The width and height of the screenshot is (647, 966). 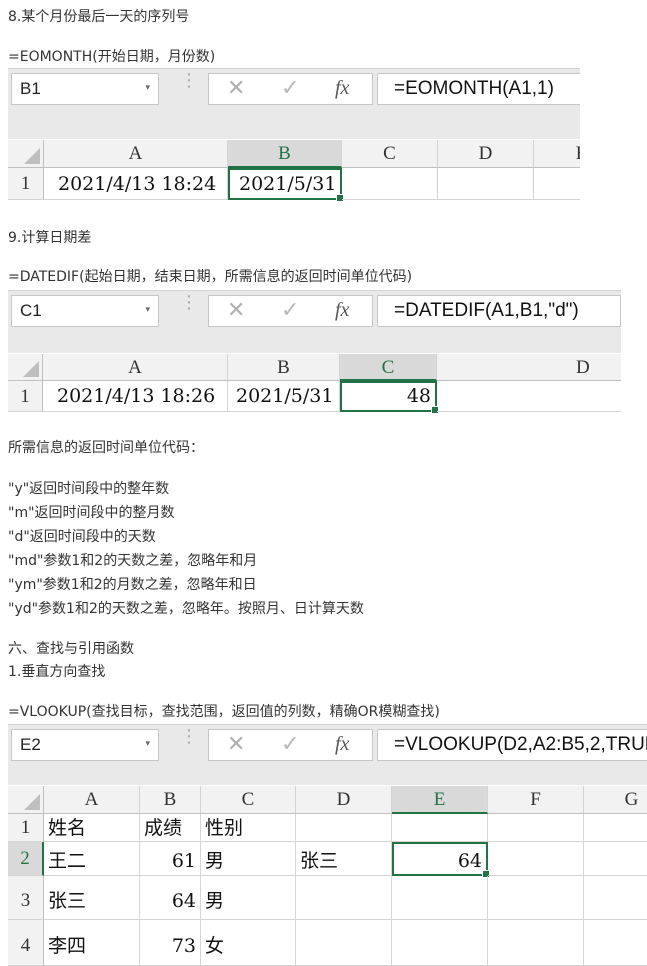 I want to click on section-9-title: 9.计算日期差, so click(x=50, y=238).